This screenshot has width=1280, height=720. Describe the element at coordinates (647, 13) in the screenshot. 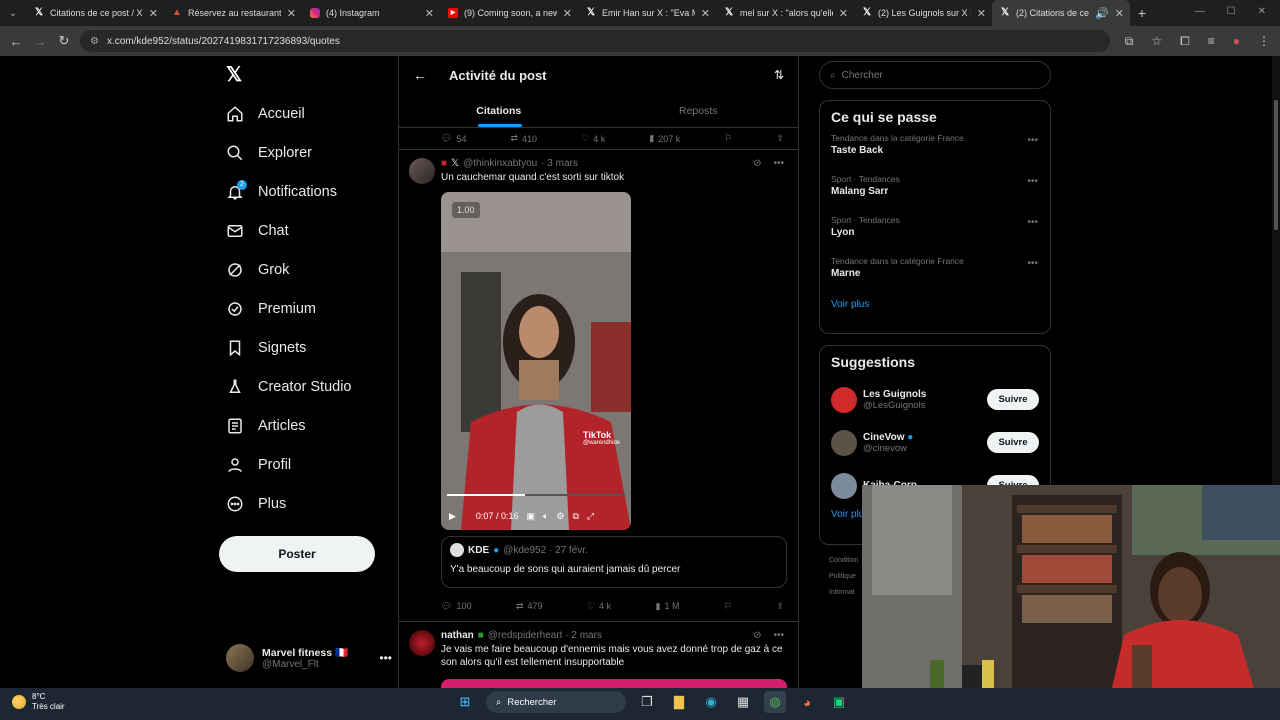

I see `browser-tab: 𝕏 Emir Han sur X : "Eva Me ✕` at that location.